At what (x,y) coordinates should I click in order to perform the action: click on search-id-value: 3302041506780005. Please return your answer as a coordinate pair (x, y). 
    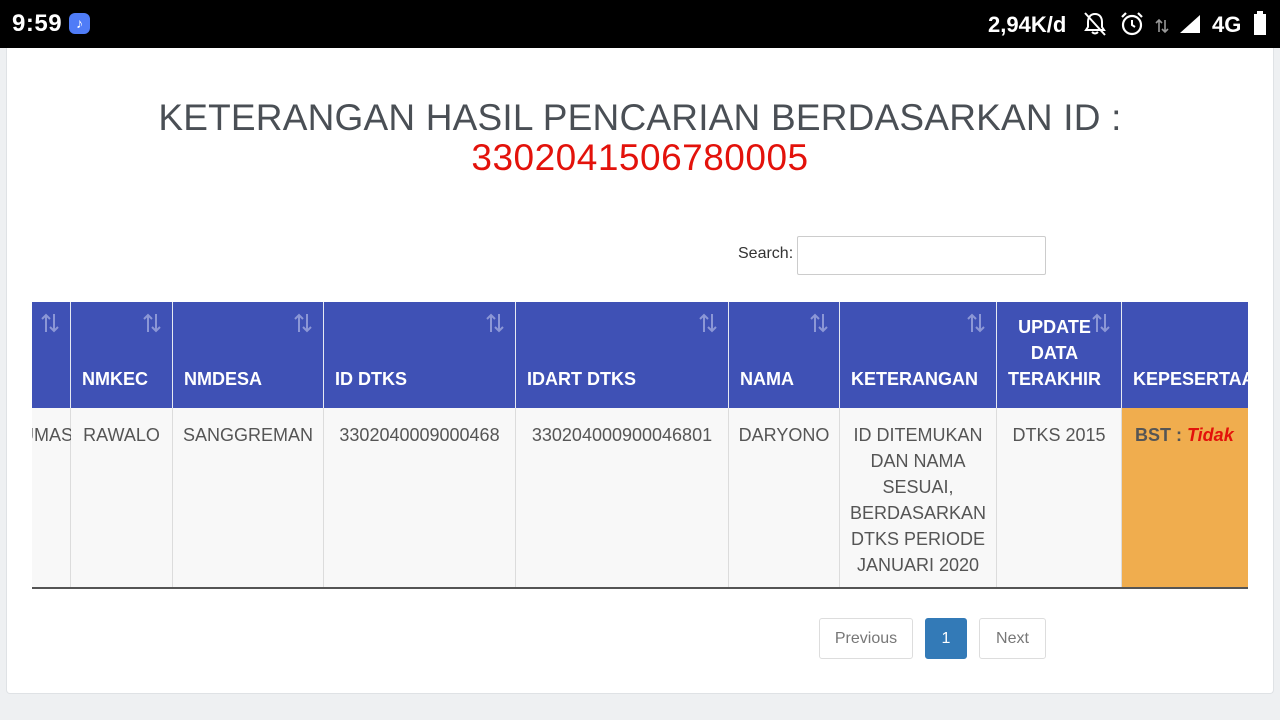
    Looking at the image, I should click on (640, 157).